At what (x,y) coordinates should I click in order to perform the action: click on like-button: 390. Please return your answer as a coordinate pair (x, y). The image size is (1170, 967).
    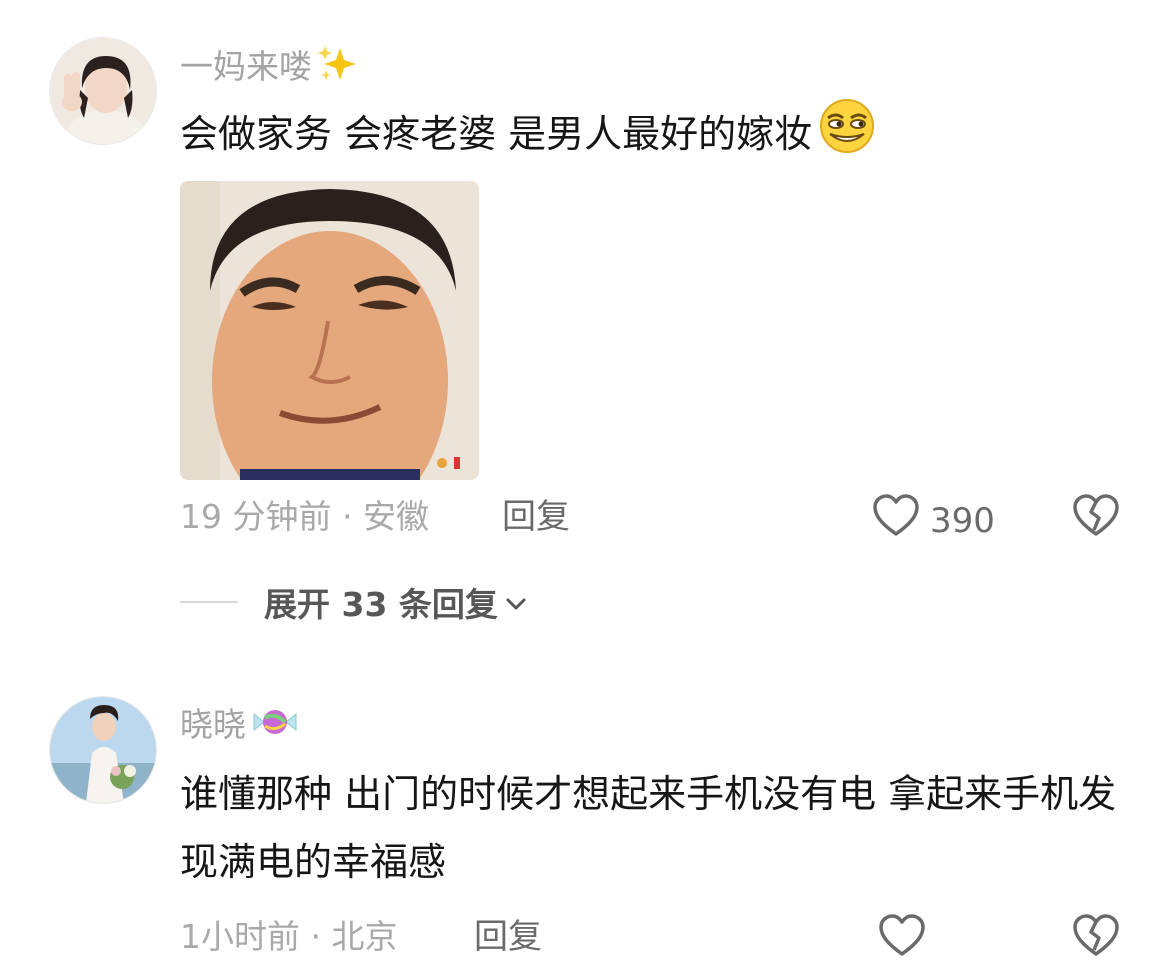
    Looking at the image, I should click on (933, 520).